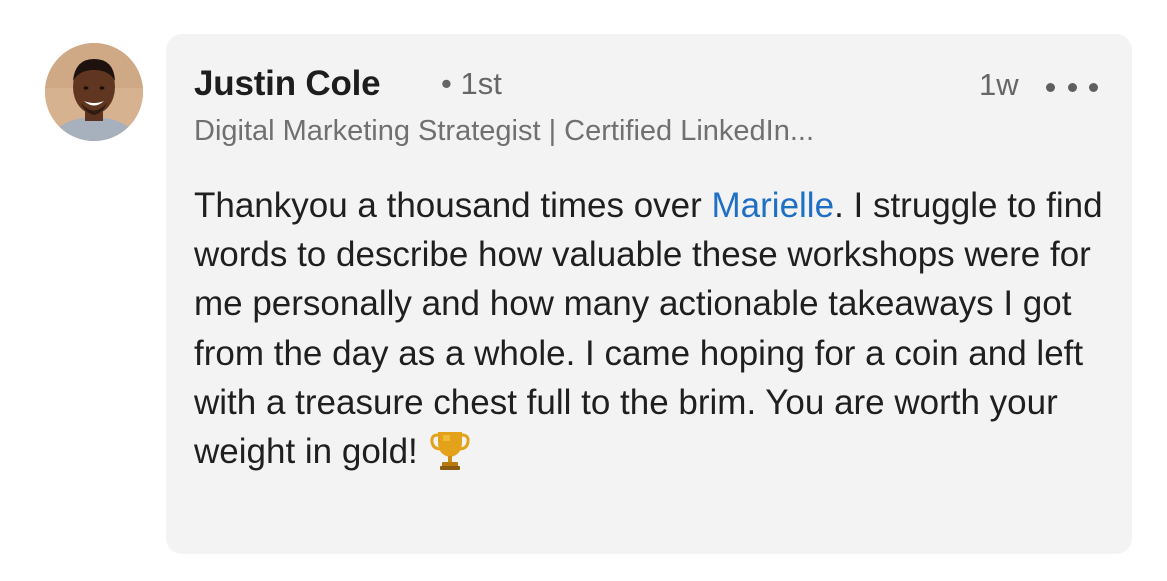 Image resolution: width=1167 pixels, height=581 pixels. What do you see at coordinates (453, 205) in the screenshot?
I see `comment-text-before-mention: Thankyou a thousand times over` at bounding box center [453, 205].